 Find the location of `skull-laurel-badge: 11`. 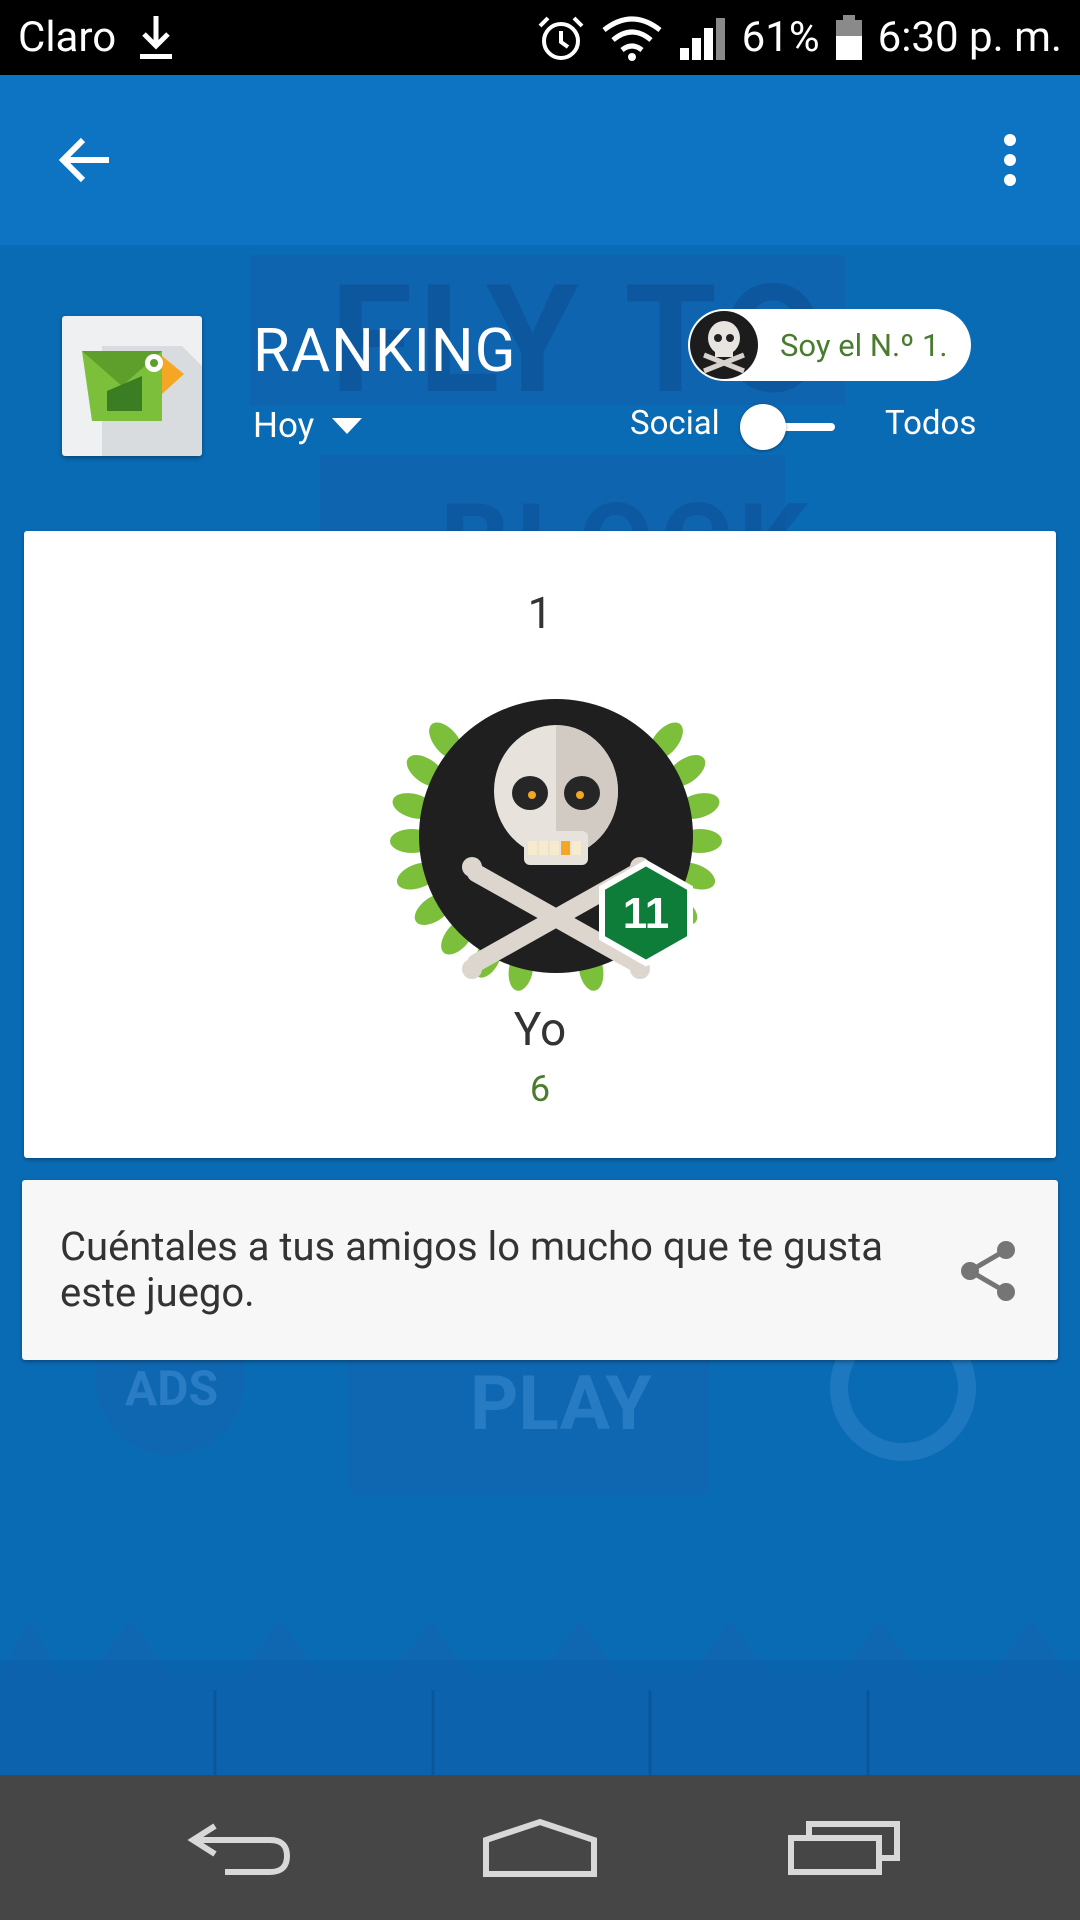

skull-laurel-badge: 11 is located at coordinates (556, 845).